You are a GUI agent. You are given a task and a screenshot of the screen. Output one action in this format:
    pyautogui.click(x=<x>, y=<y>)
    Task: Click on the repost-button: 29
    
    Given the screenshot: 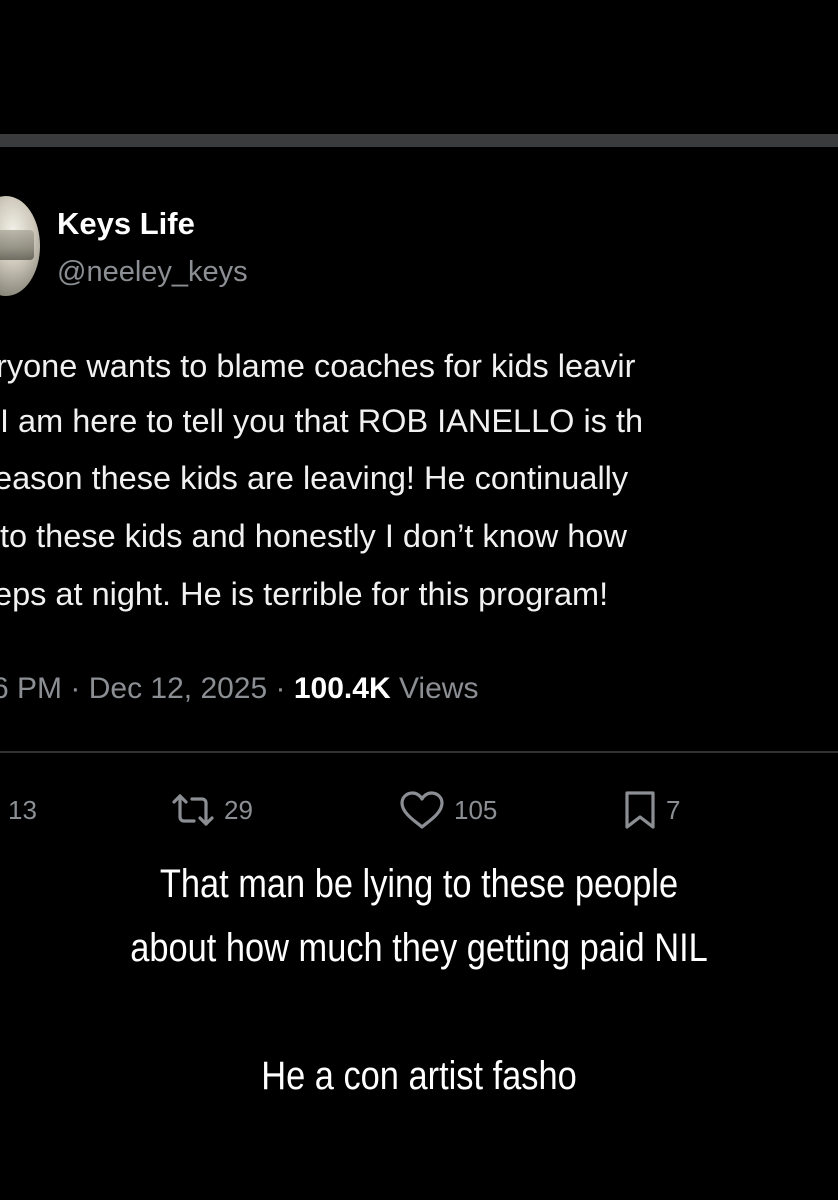 What is the action you would take?
    pyautogui.click(x=211, y=810)
    